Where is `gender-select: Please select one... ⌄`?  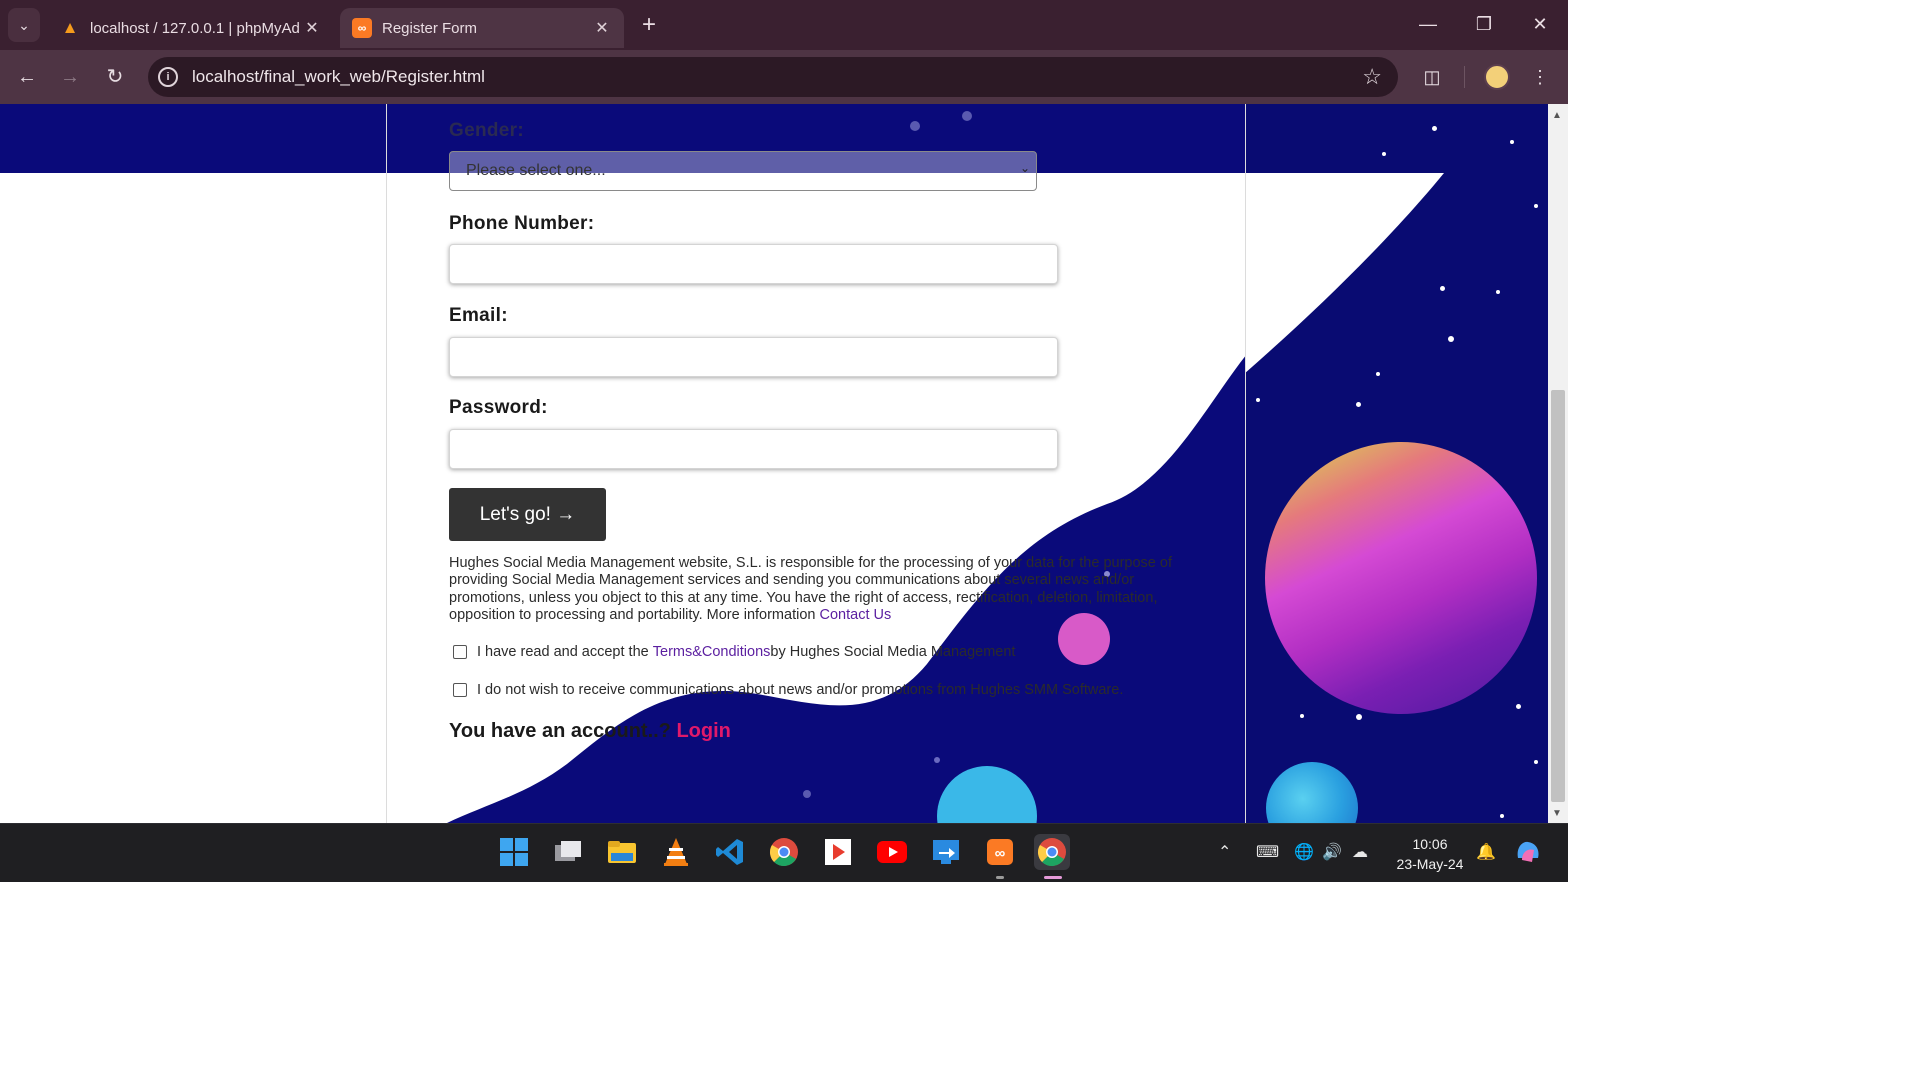 gender-select: Please select one... ⌄ is located at coordinates (743, 171).